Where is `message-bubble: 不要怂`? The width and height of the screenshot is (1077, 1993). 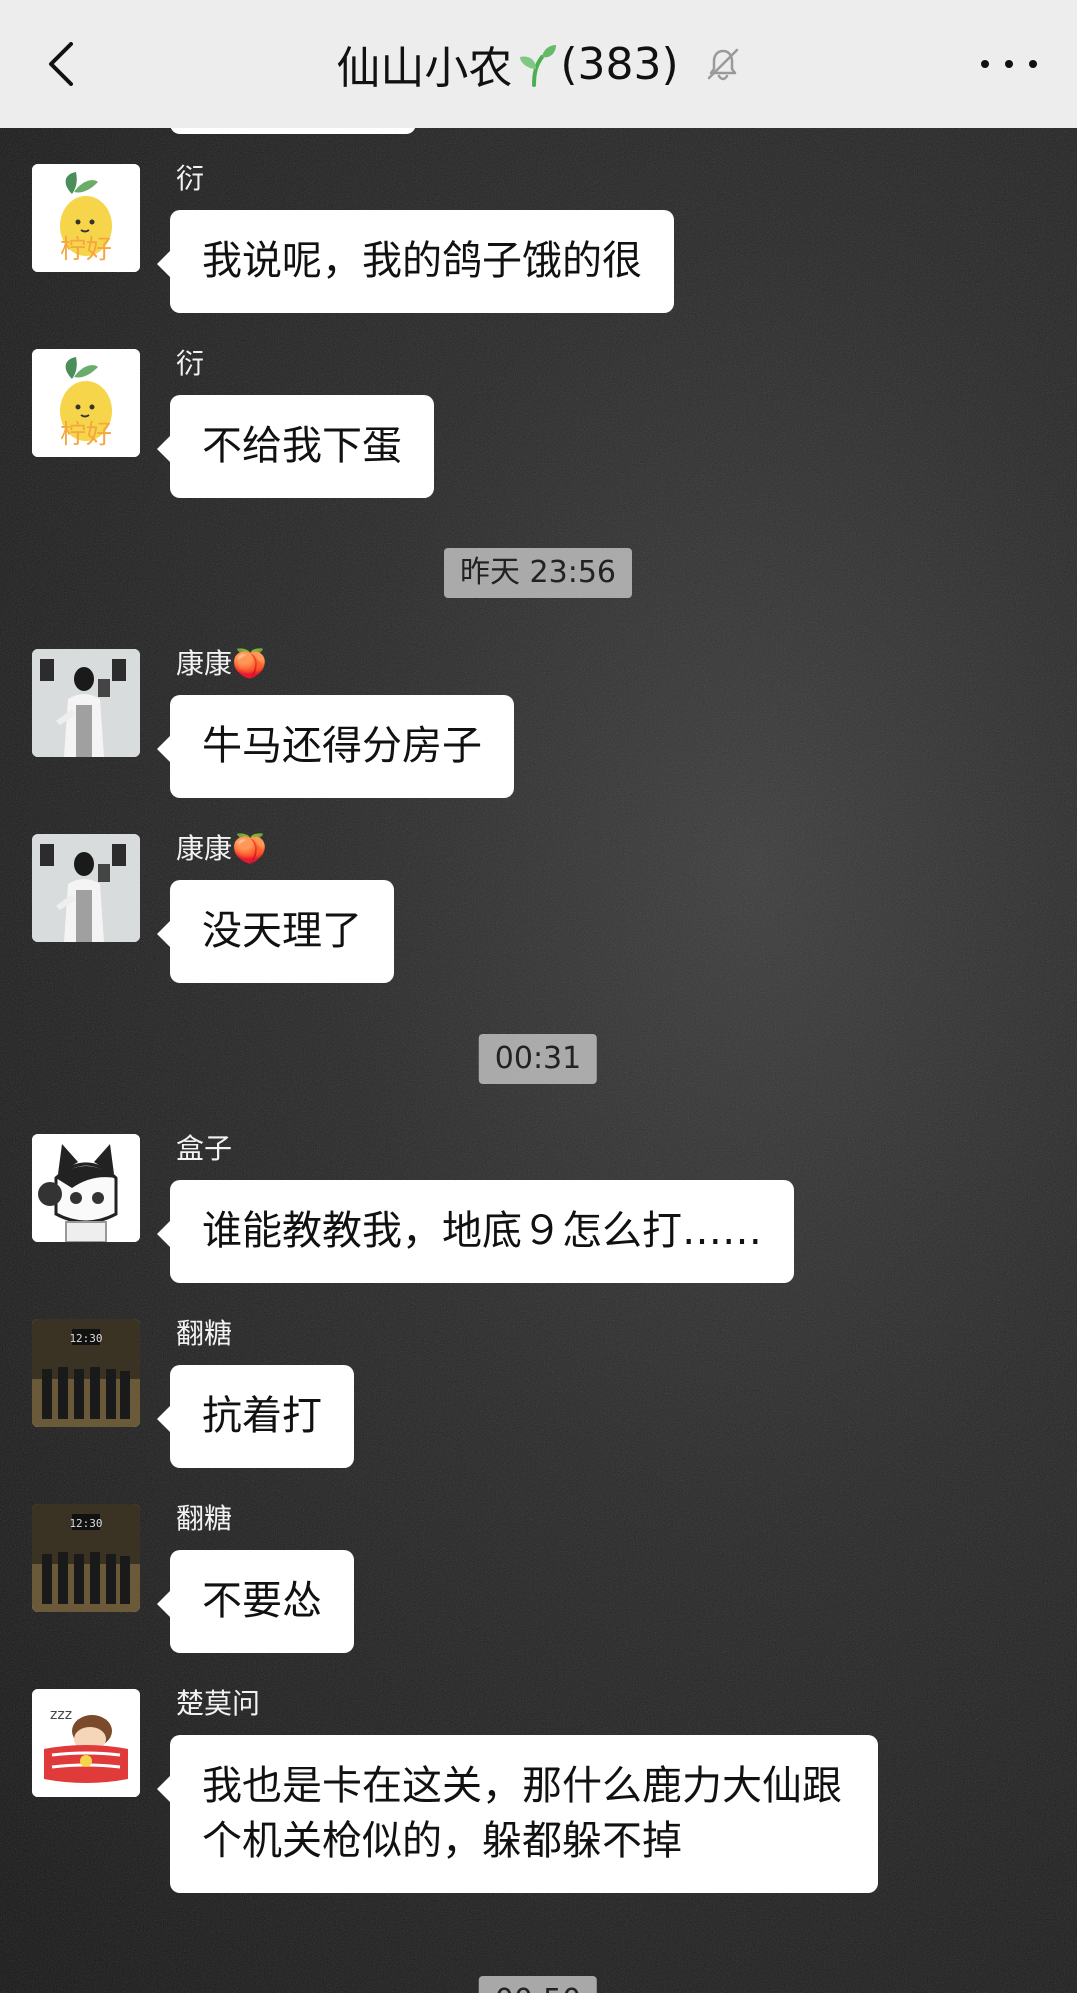 message-bubble: 不要怂 is located at coordinates (255, 1601).